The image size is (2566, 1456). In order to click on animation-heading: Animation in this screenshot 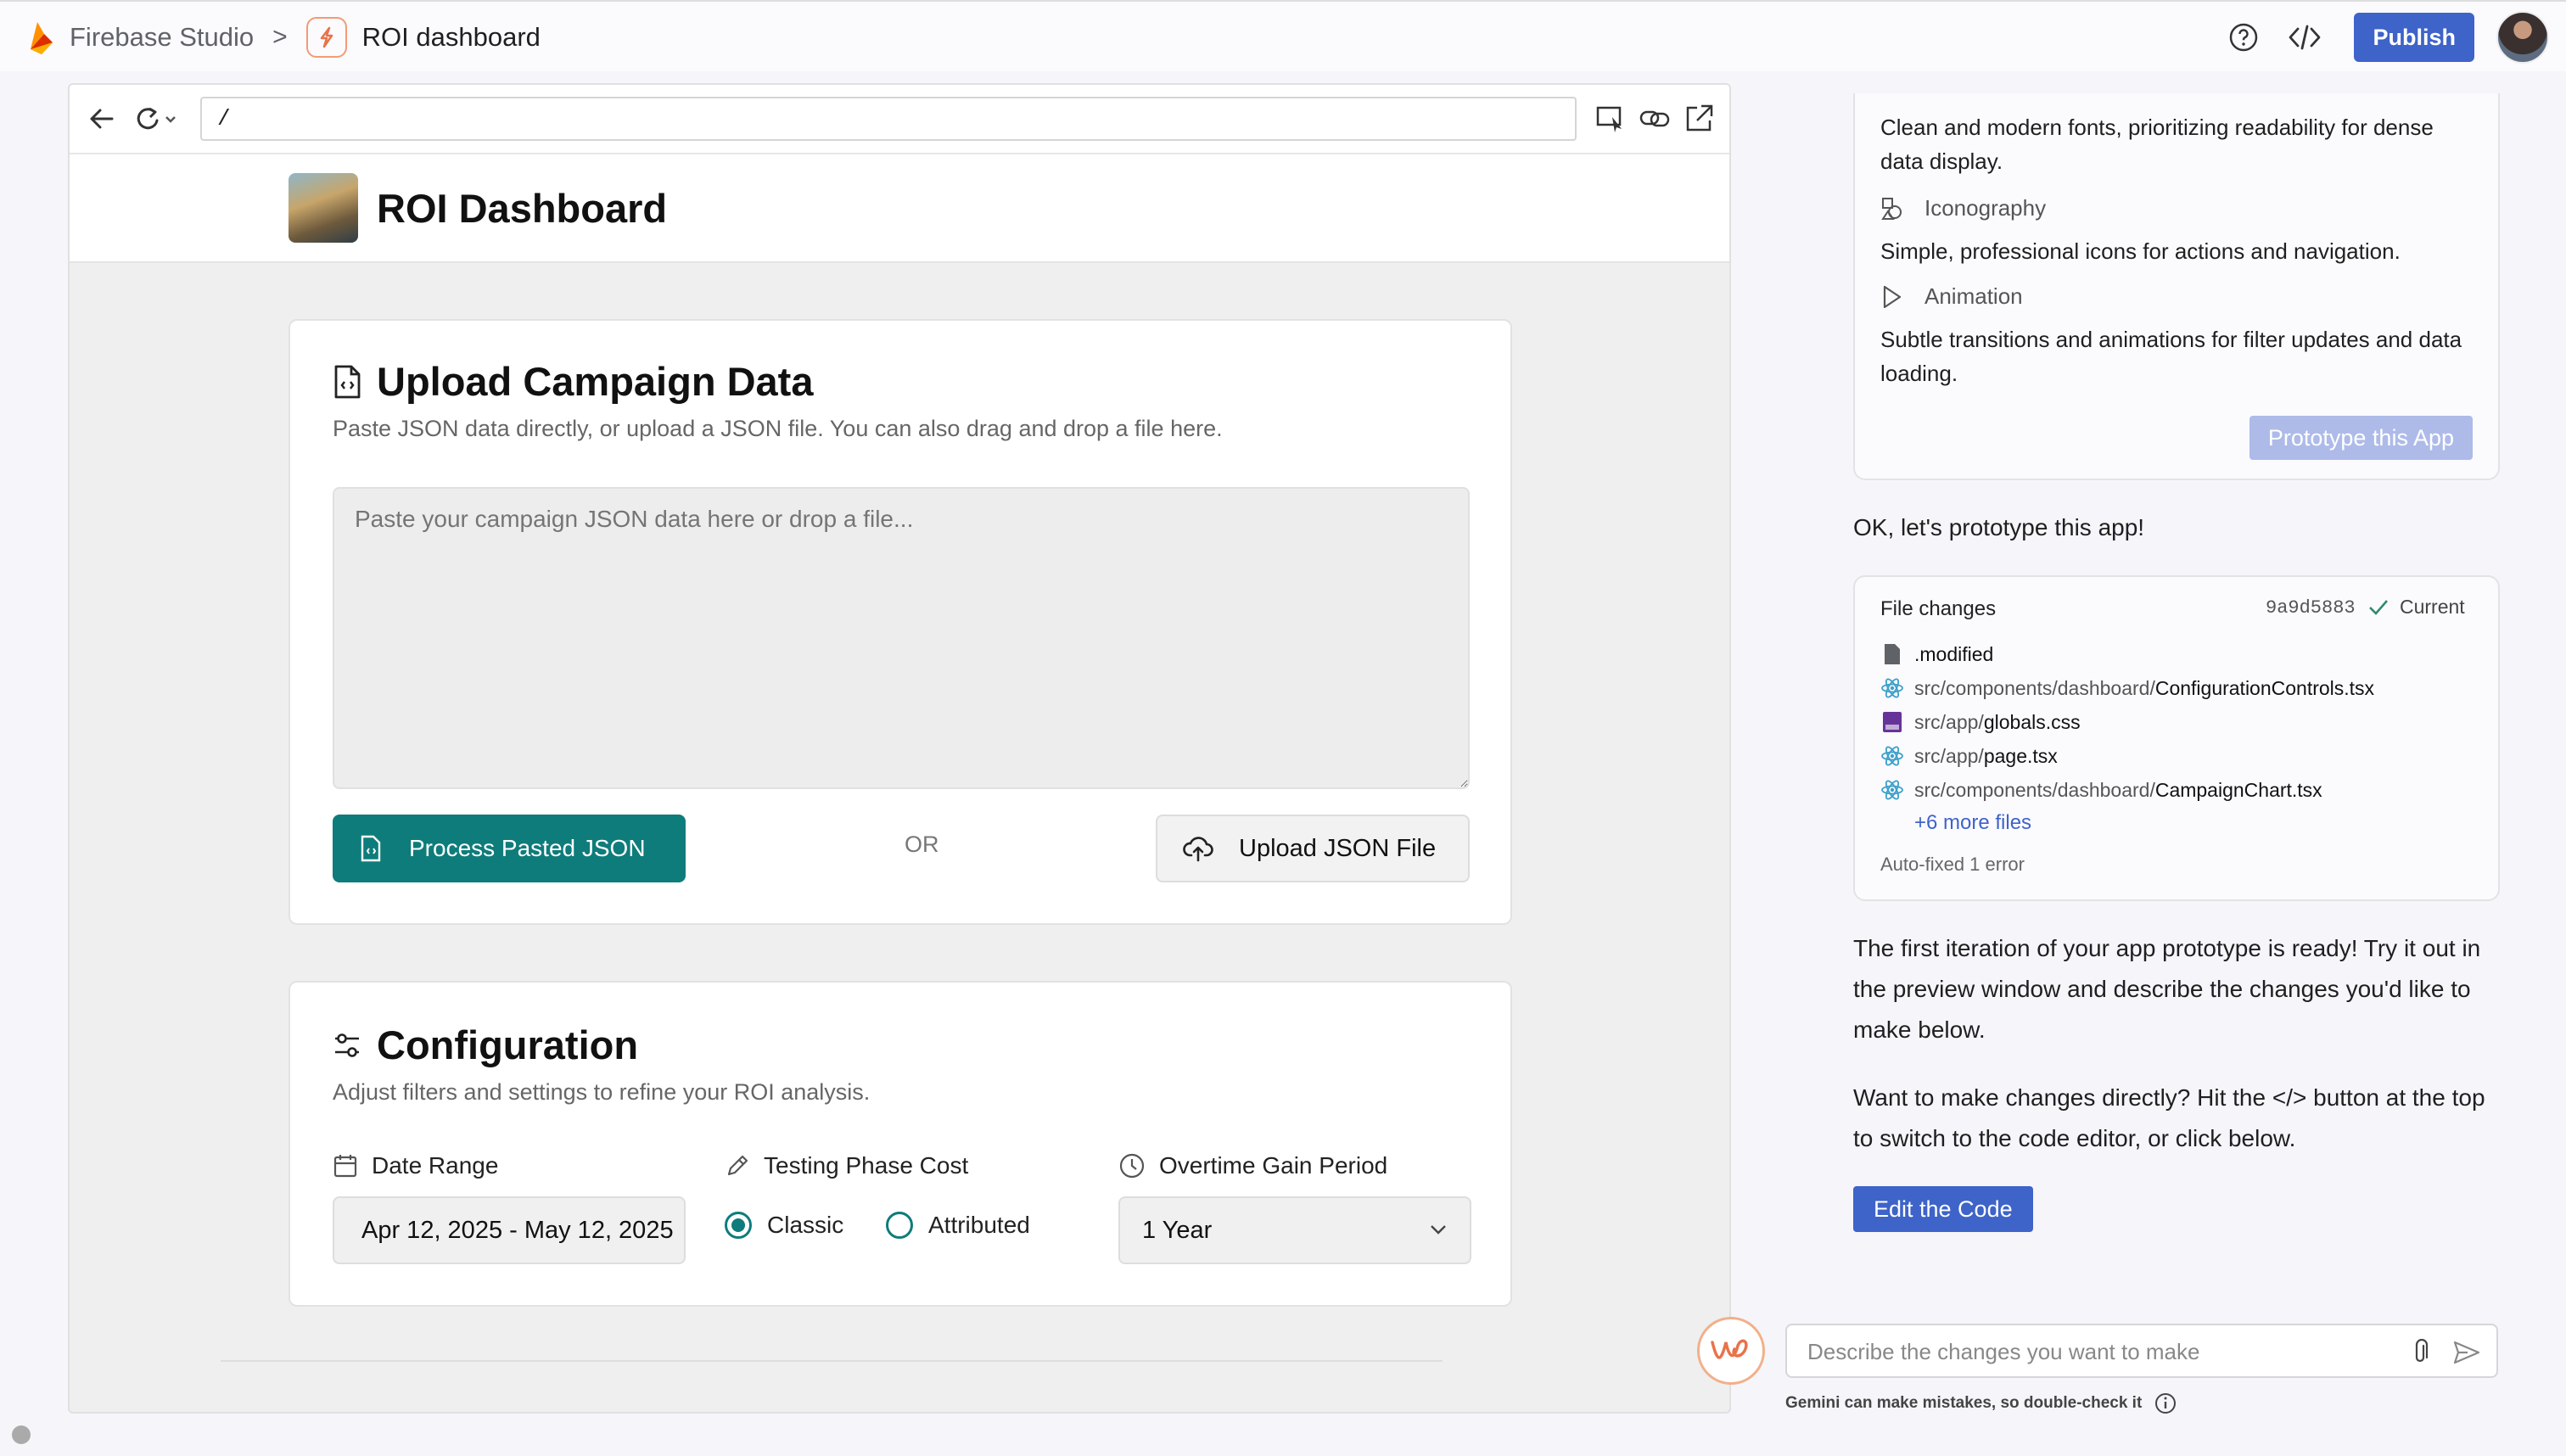, I will do `click(1951, 296)`.